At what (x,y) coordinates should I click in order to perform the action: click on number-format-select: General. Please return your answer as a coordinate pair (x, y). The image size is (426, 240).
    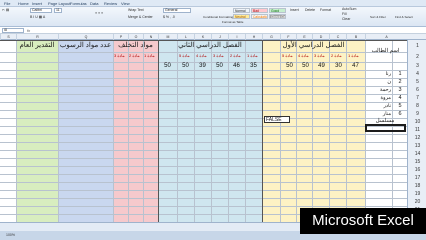
    Looking at the image, I should click on (177, 10).